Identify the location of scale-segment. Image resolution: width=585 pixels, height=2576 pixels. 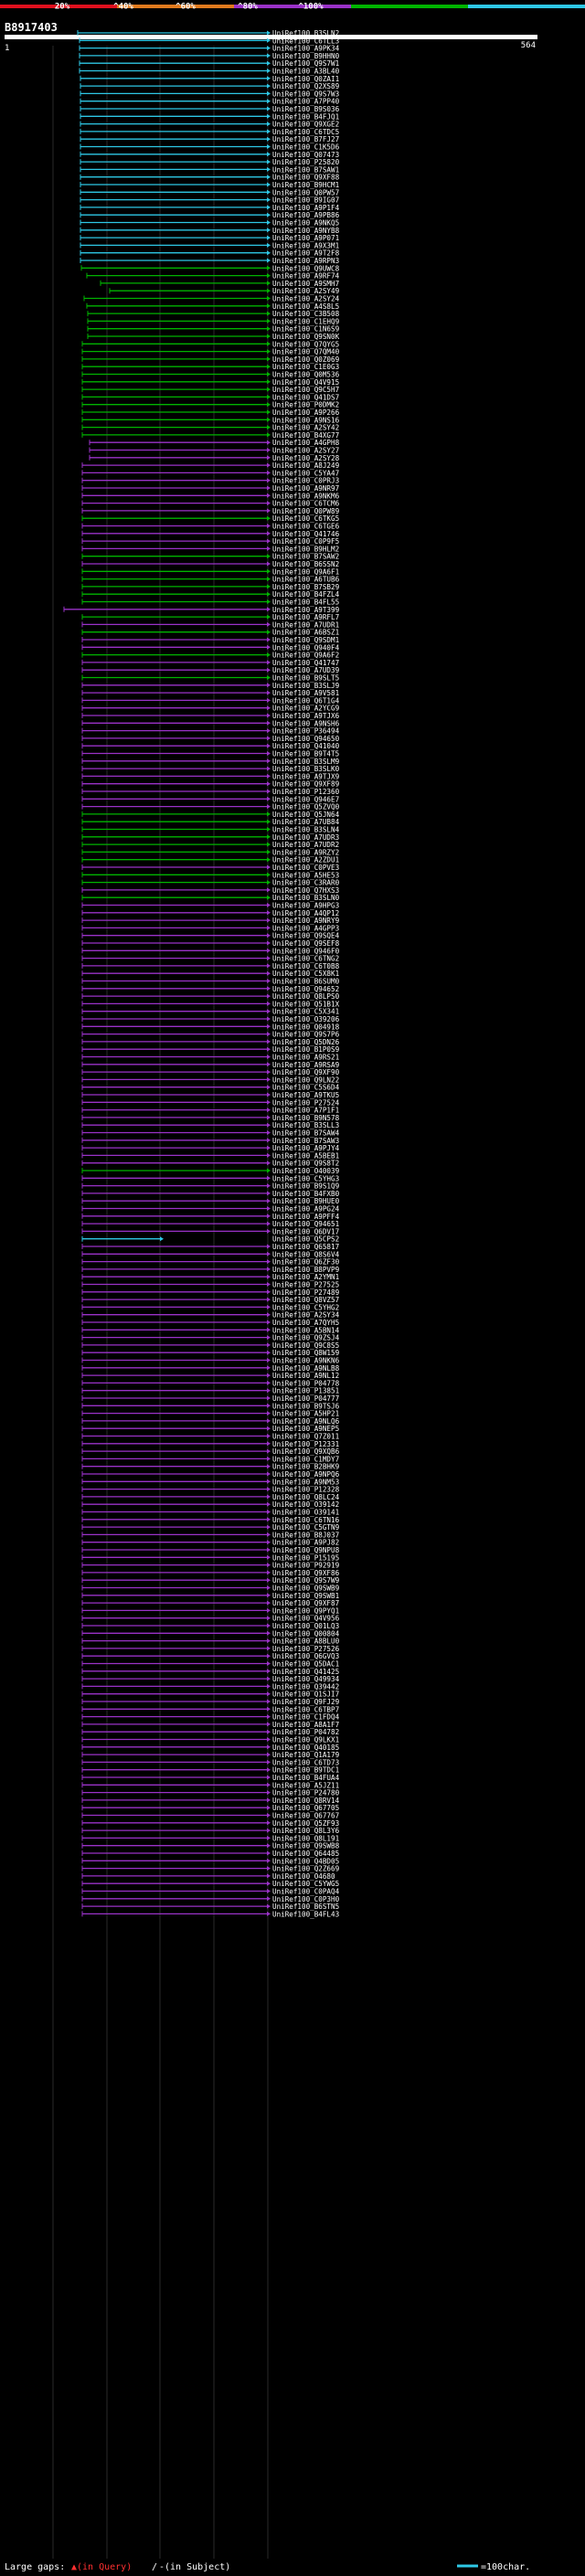
(410, 6).